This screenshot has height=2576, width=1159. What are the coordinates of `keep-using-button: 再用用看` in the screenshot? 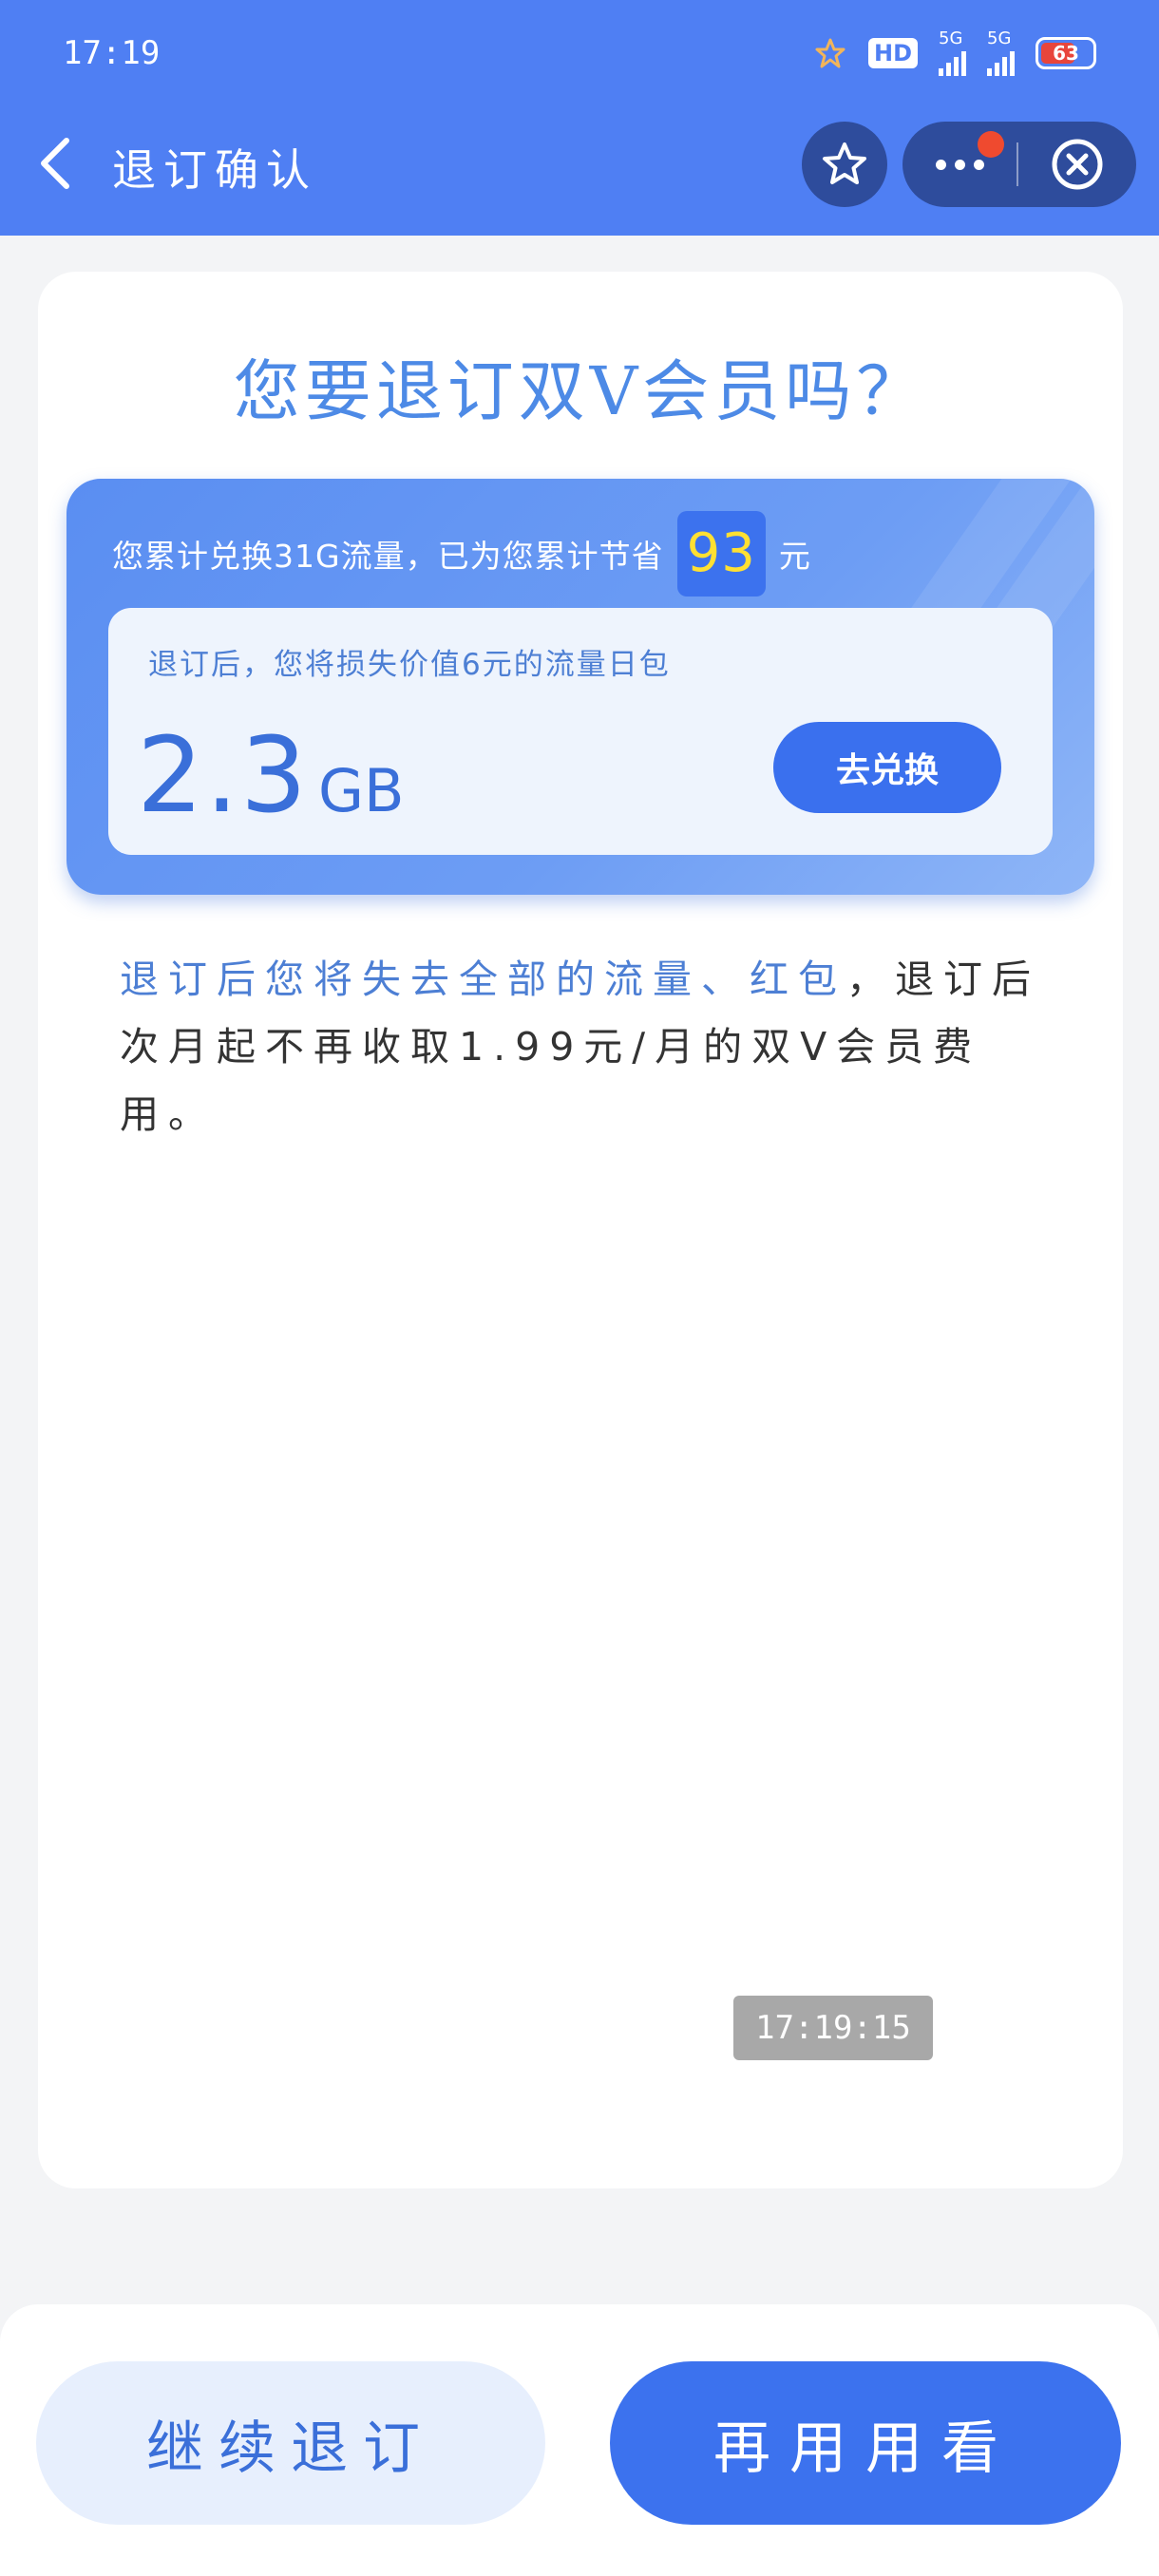 It's located at (865, 2443).